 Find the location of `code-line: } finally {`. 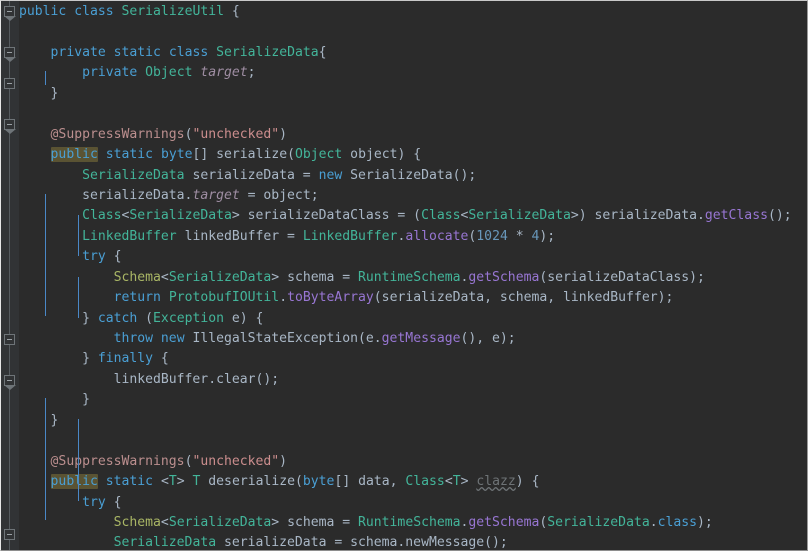

code-line: } finally { is located at coordinates (413, 359).